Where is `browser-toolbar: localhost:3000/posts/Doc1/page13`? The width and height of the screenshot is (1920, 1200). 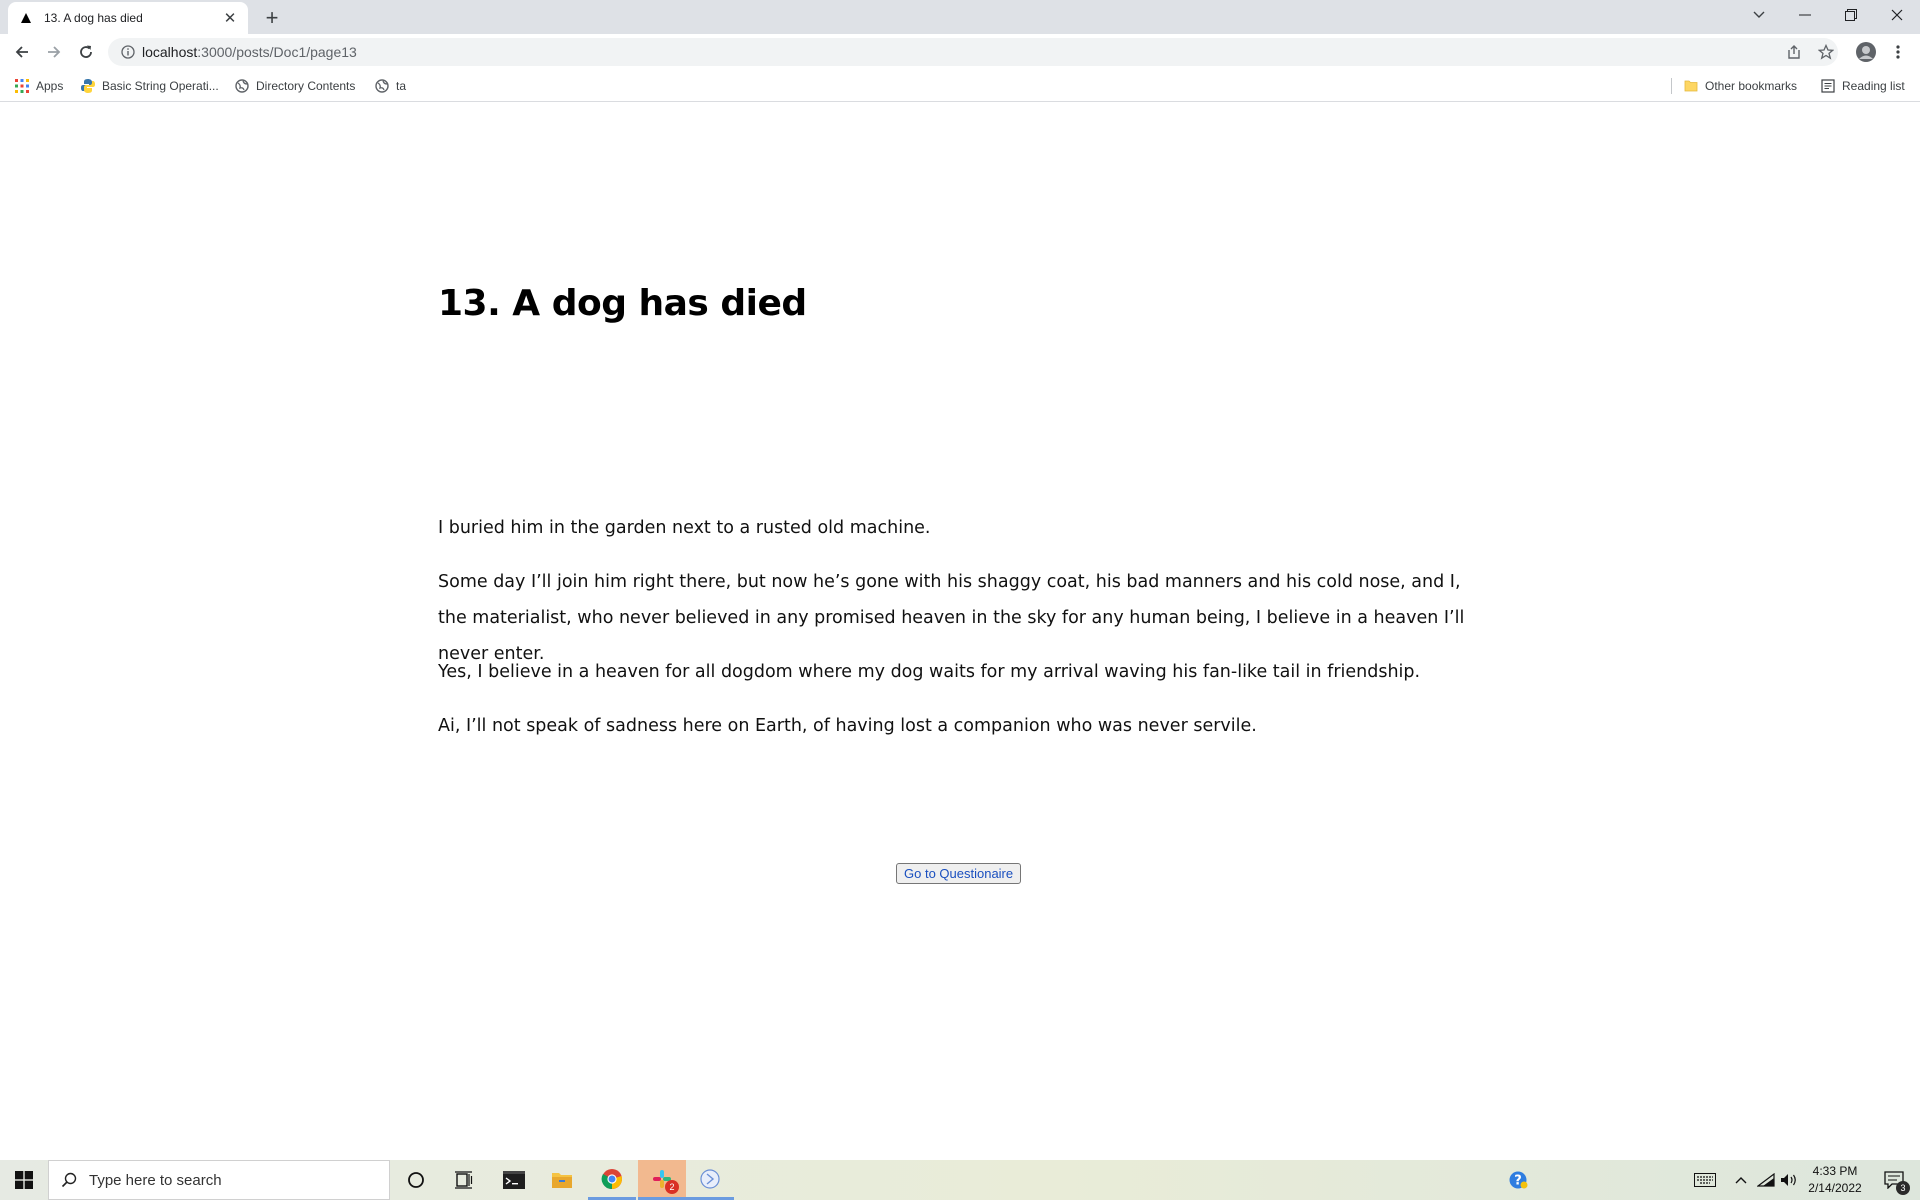
browser-toolbar: localhost:3000/posts/Doc1/page13 is located at coordinates (960, 52).